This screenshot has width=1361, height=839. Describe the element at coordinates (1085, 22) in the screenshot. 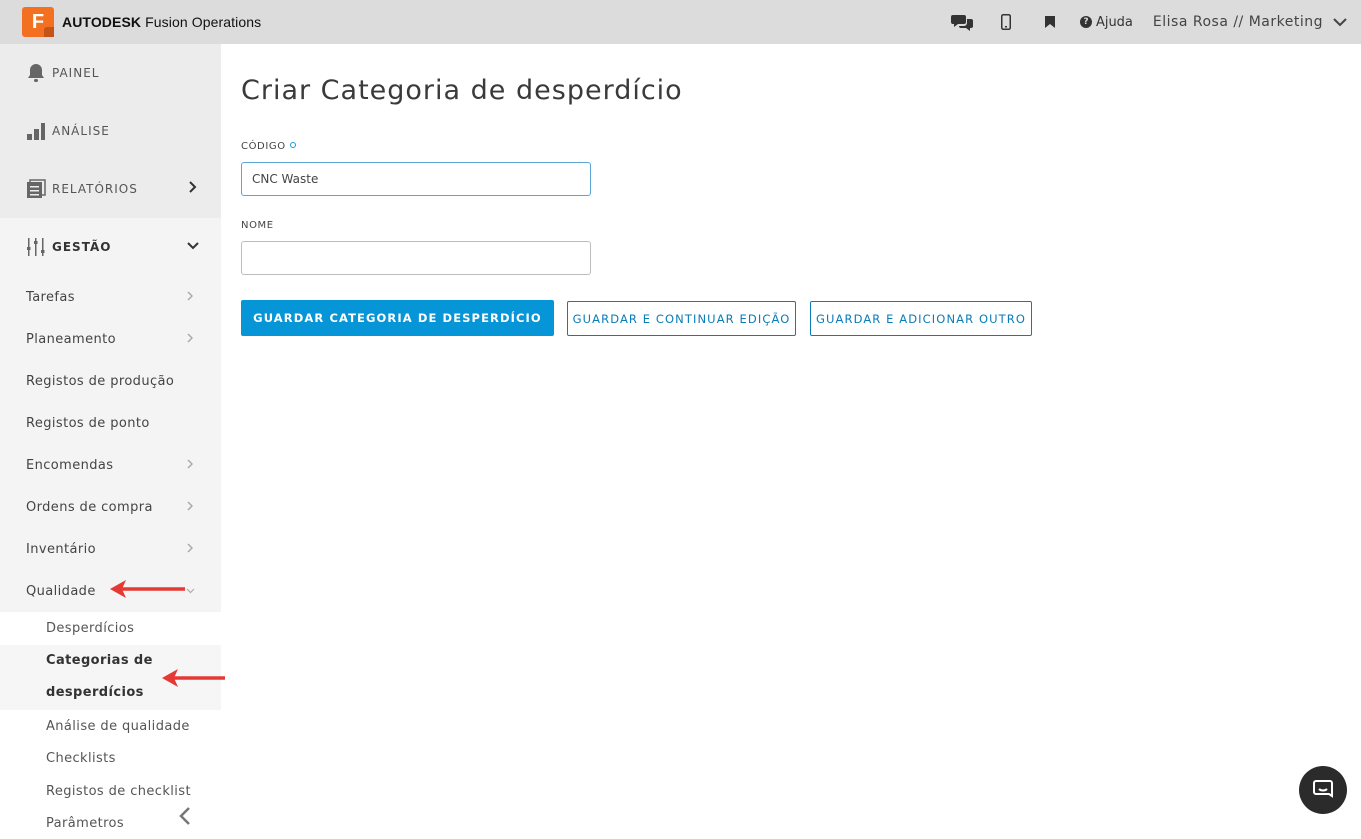

I see `help-icon: ?` at that location.